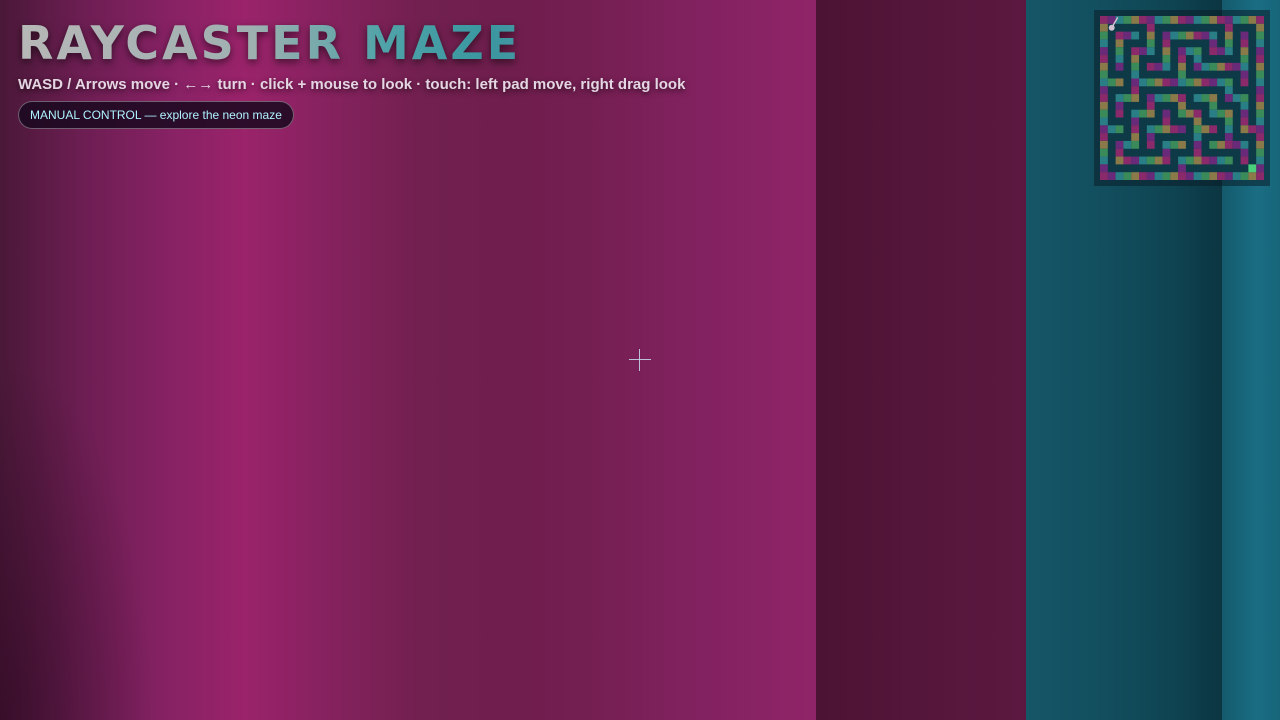 This screenshot has width=1280, height=720. What do you see at coordinates (640, 360) in the screenshot?
I see `crosshair-icon` at bounding box center [640, 360].